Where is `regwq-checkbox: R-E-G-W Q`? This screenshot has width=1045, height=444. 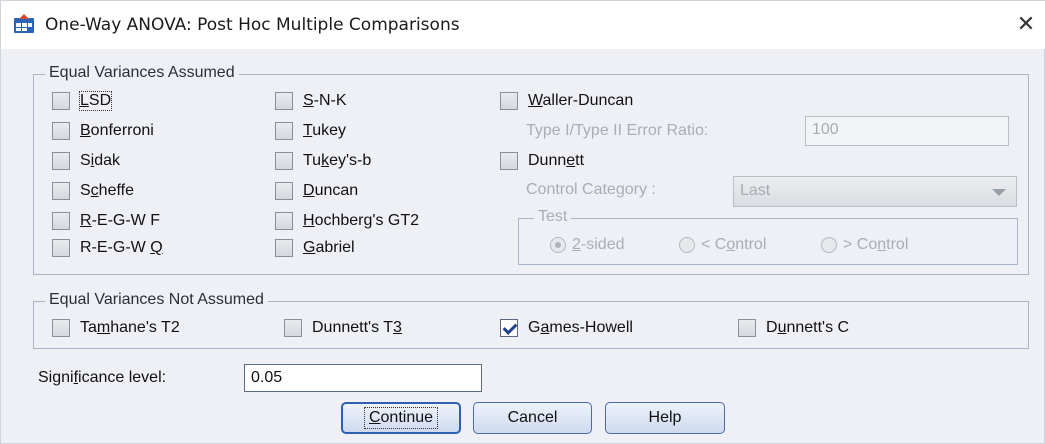 regwq-checkbox: R-E-G-W Q is located at coordinates (107, 248).